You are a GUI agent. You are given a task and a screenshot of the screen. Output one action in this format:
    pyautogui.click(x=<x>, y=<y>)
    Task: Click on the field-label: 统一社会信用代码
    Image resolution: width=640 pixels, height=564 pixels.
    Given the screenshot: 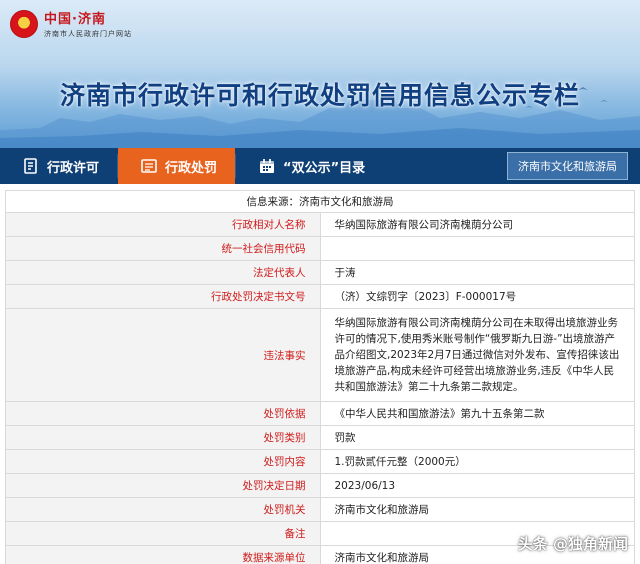 What is the action you would take?
    pyautogui.click(x=163, y=248)
    